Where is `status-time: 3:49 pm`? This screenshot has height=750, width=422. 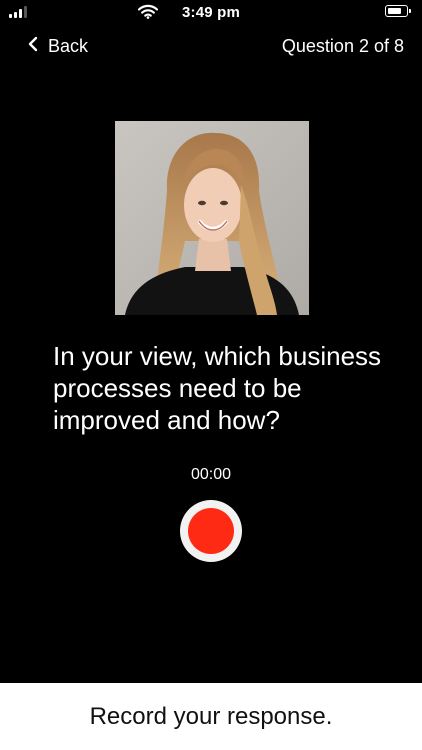 status-time: 3:49 pm is located at coordinates (211, 12).